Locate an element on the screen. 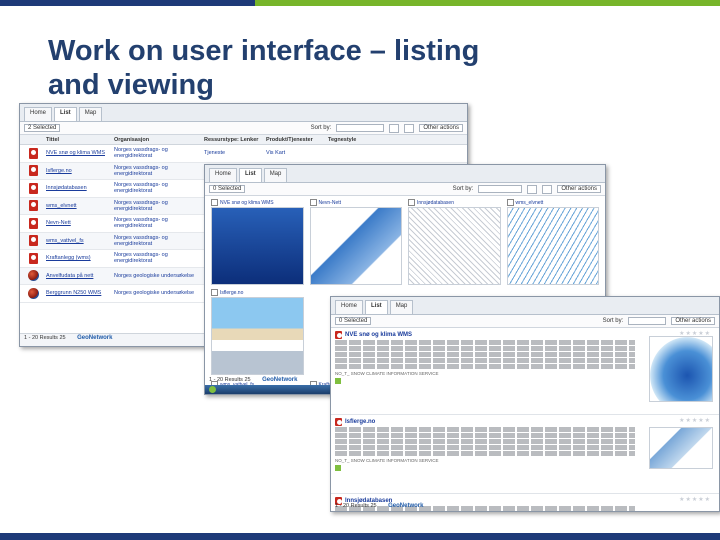 This screenshot has width=720, height=540. sort-by-label: Sort by: is located at coordinates (613, 321).